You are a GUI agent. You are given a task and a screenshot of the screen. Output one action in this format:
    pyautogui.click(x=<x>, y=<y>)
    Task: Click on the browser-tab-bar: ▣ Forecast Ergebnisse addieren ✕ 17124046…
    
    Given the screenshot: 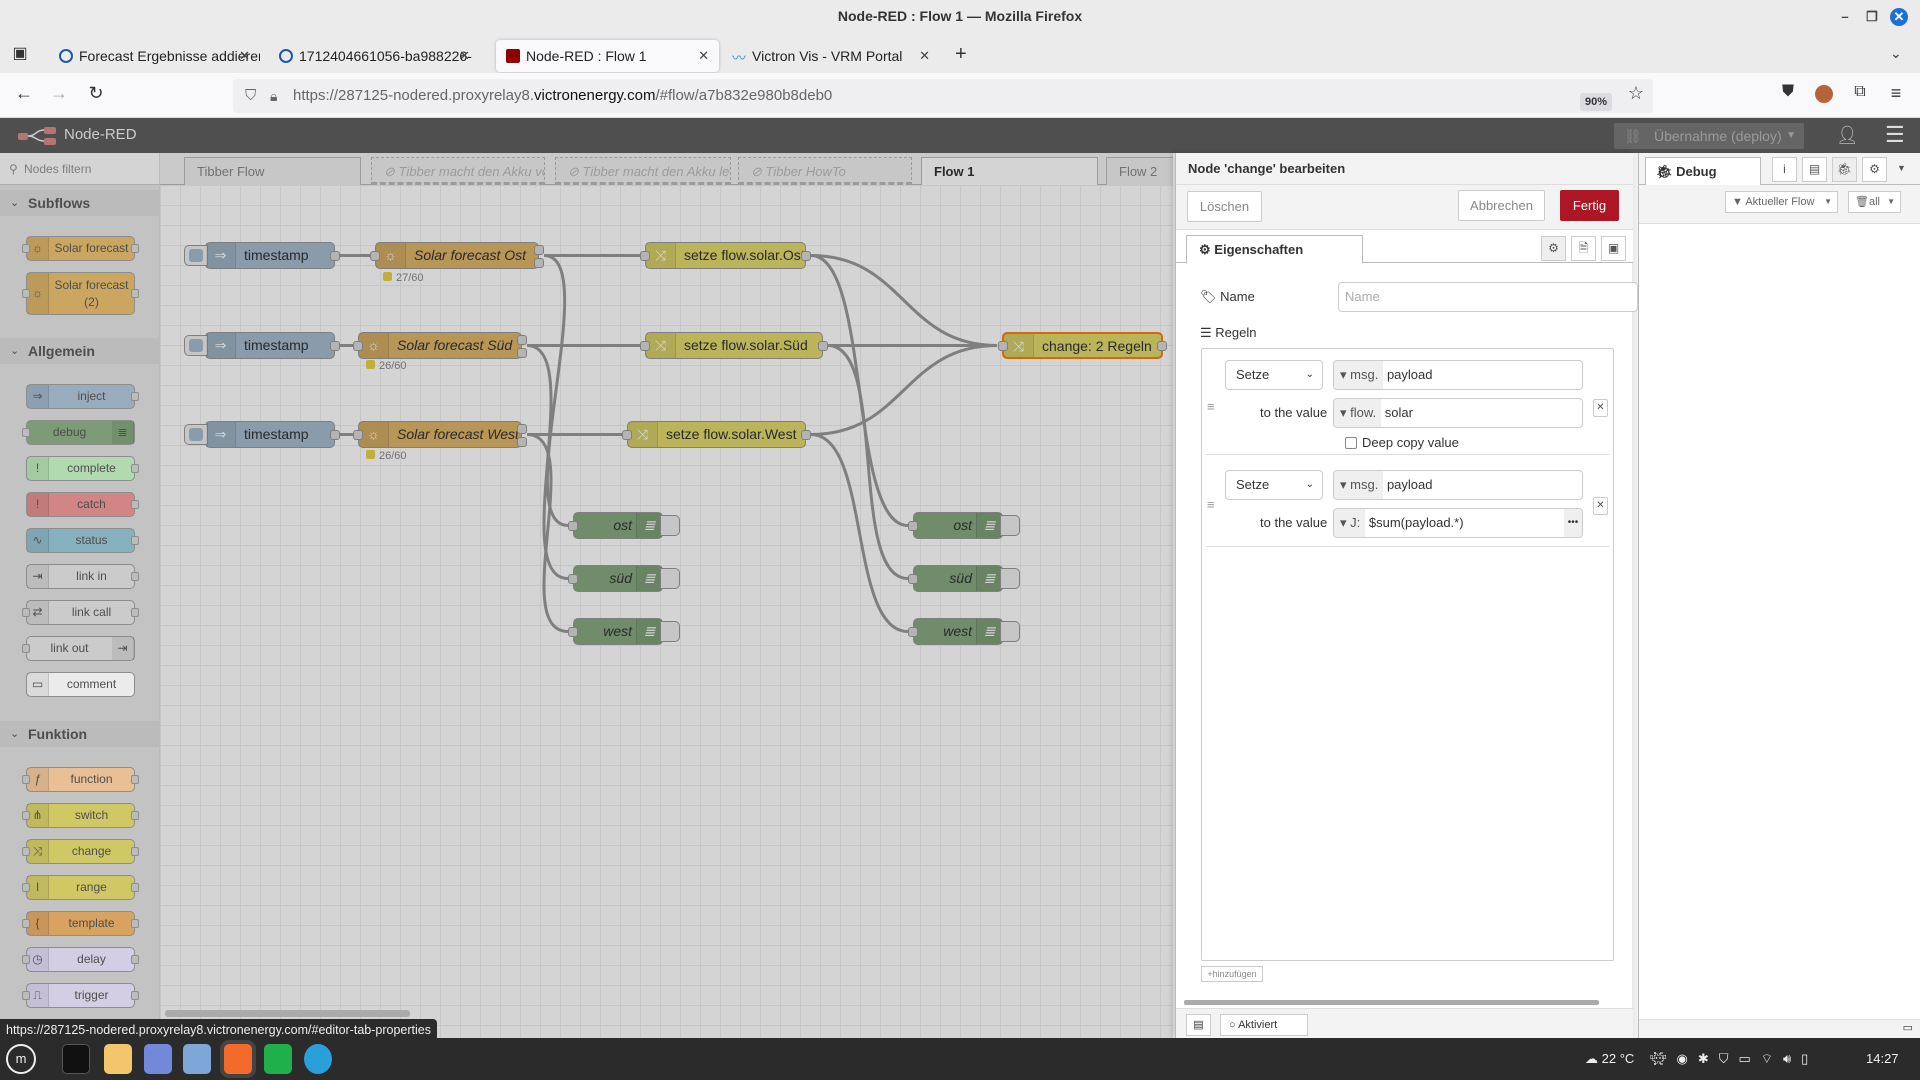 What is the action you would take?
    pyautogui.click(x=960, y=55)
    